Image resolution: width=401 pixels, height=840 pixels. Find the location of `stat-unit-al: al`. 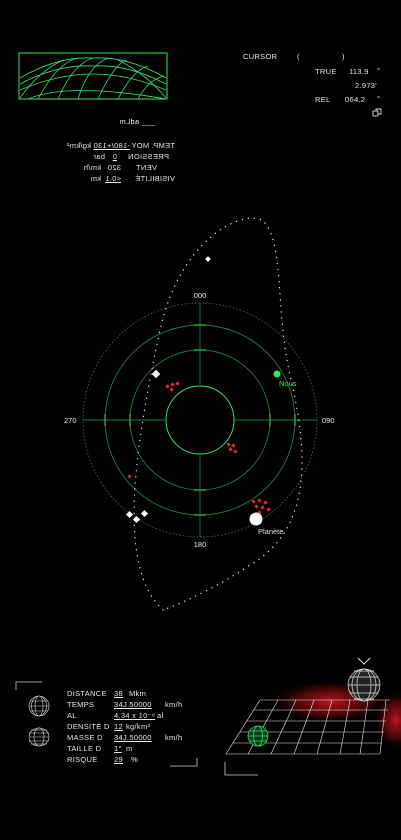

stat-unit-al: al is located at coordinates (160, 715).